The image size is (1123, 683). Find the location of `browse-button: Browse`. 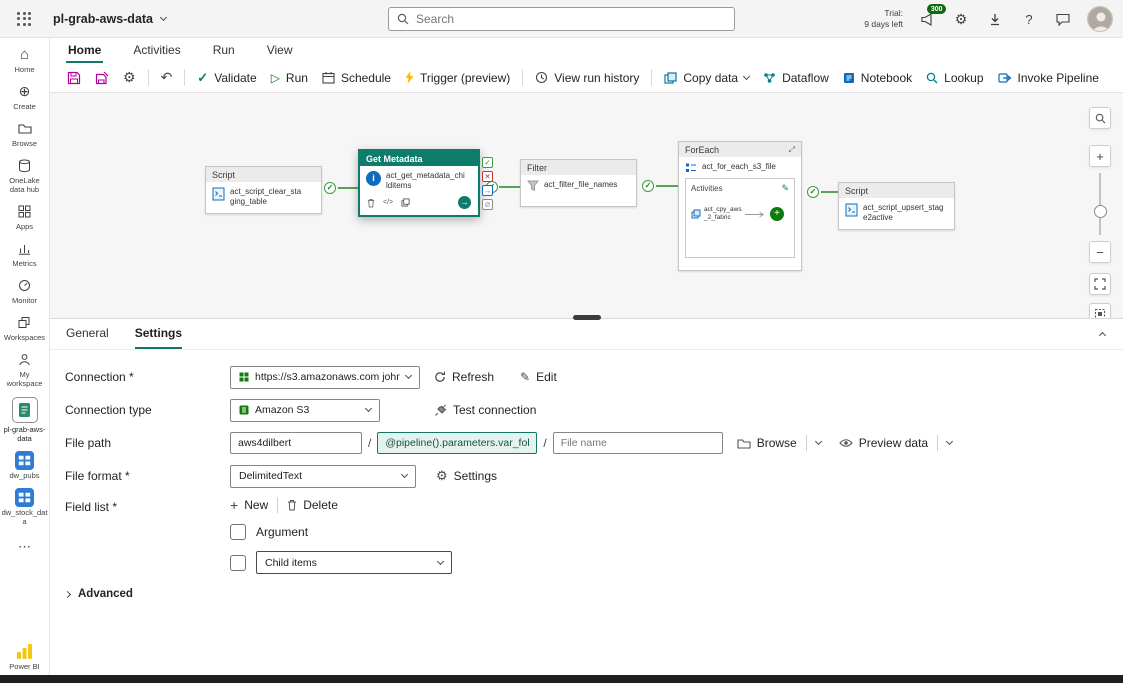

browse-button: Browse is located at coordinates (767, 443).